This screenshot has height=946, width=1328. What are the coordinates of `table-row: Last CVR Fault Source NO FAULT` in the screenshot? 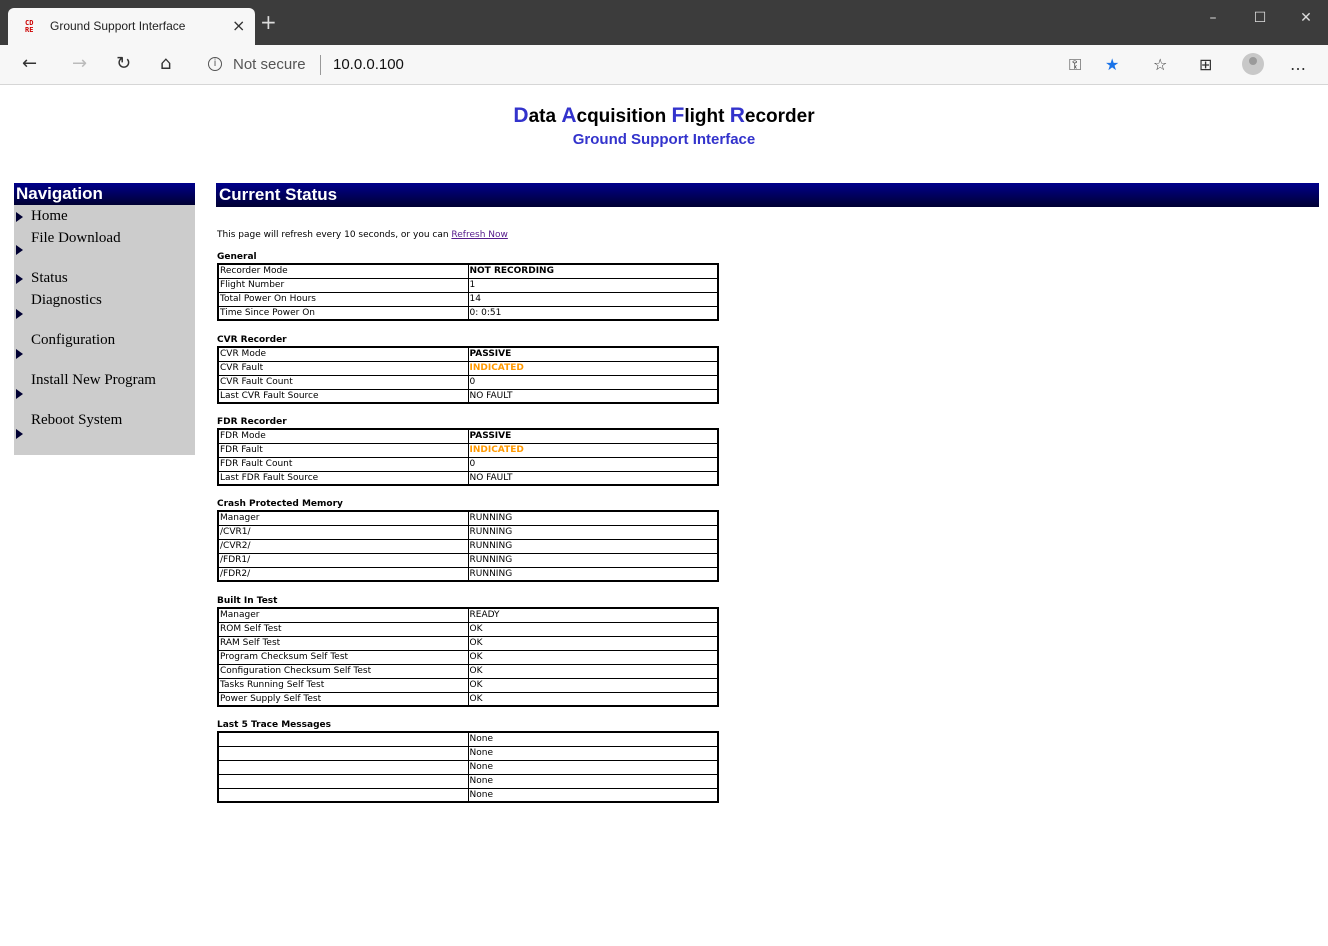 It's located at (468, 396).